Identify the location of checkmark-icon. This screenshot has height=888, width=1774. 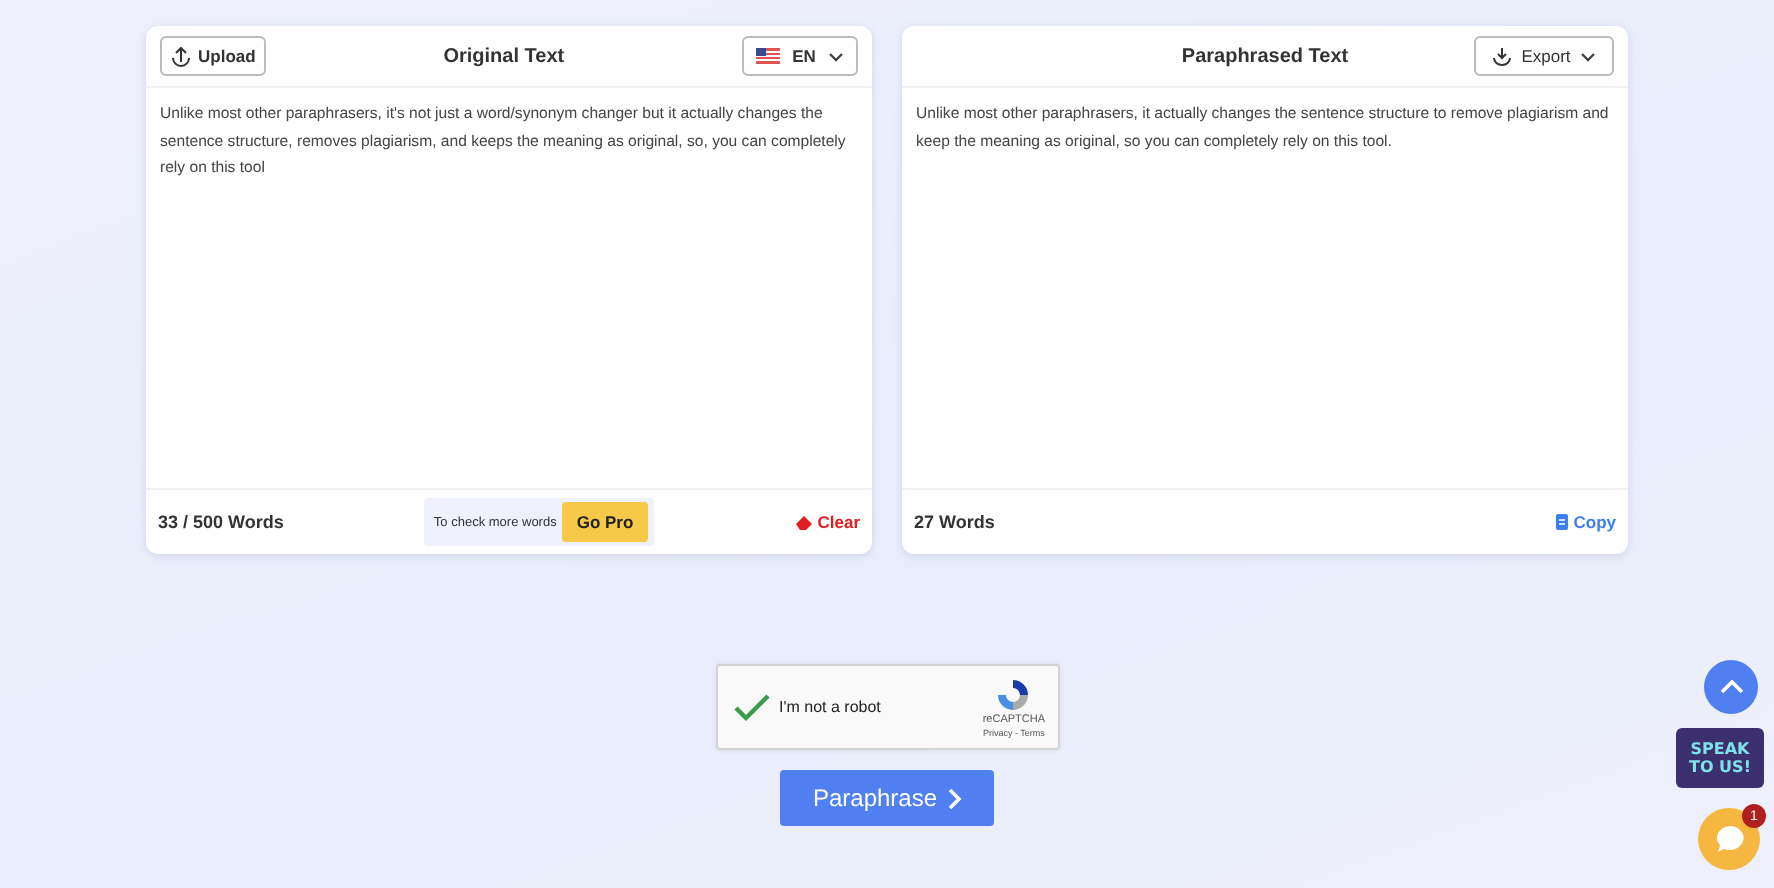
(751, 707).